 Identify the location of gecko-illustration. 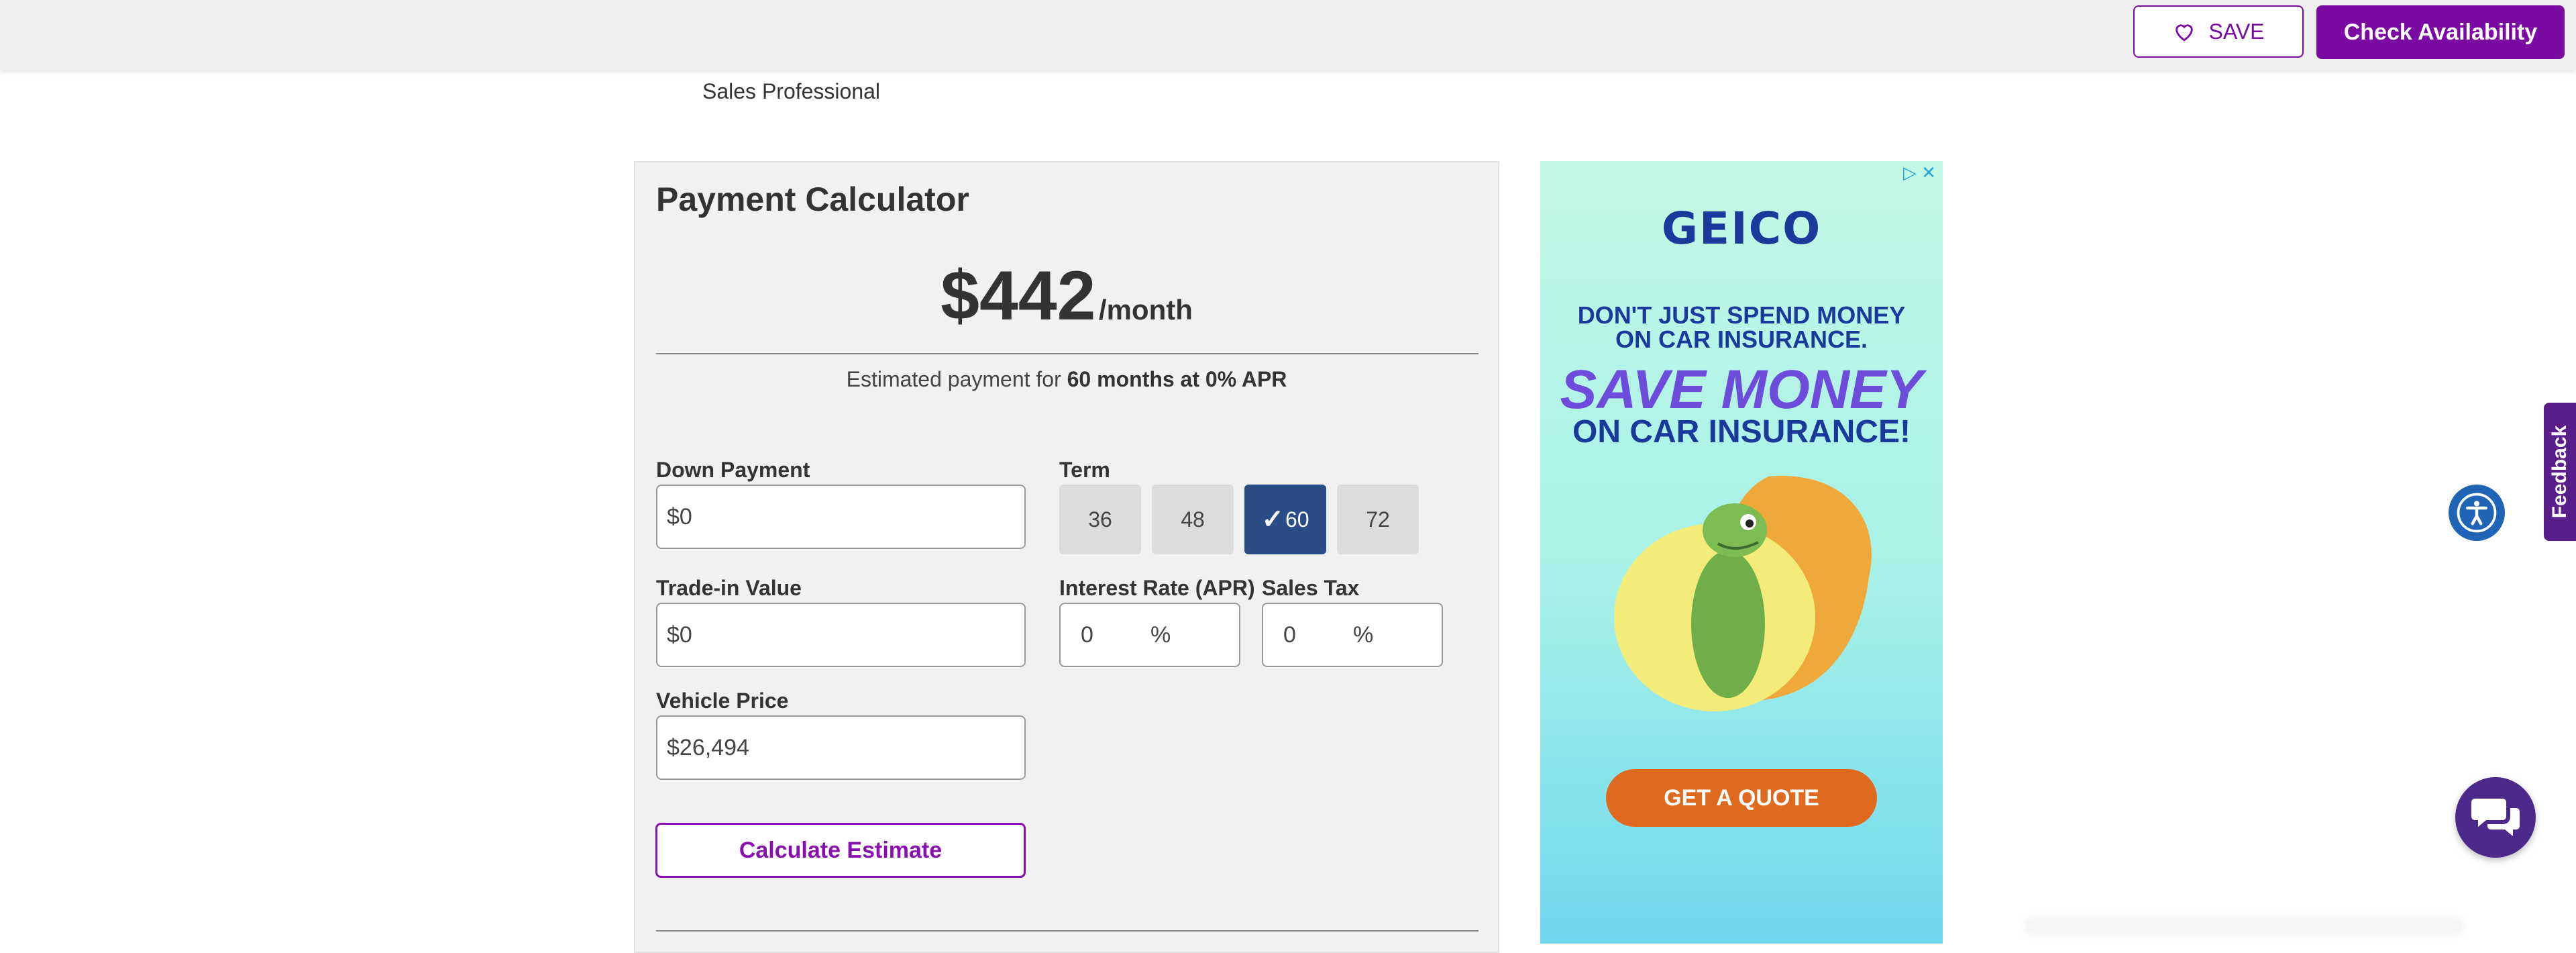
(1743, 593).